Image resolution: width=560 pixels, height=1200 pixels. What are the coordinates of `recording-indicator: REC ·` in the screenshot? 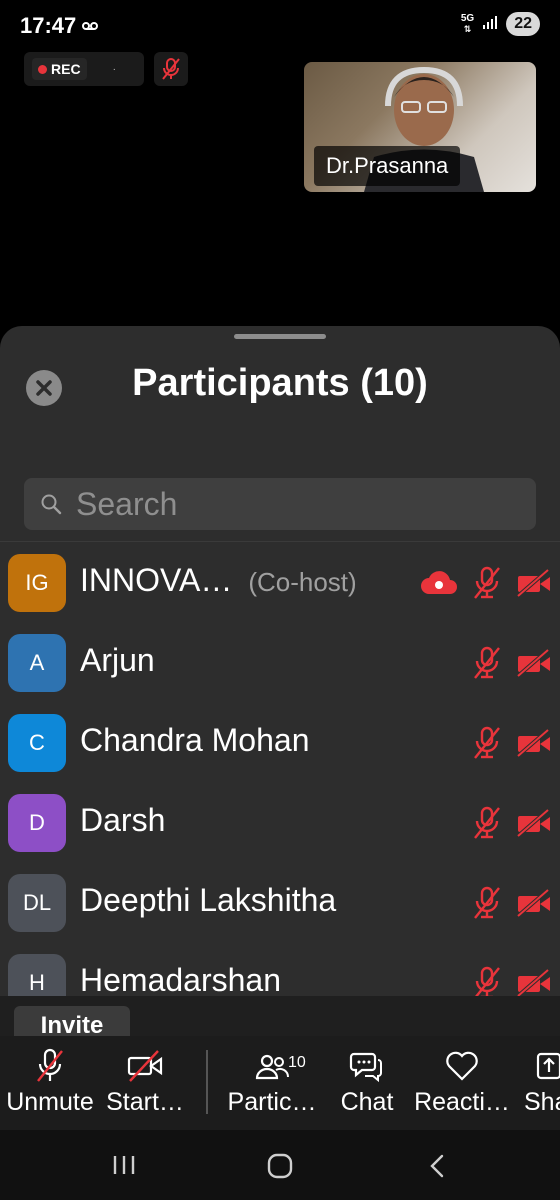 It's located at (84, 69).